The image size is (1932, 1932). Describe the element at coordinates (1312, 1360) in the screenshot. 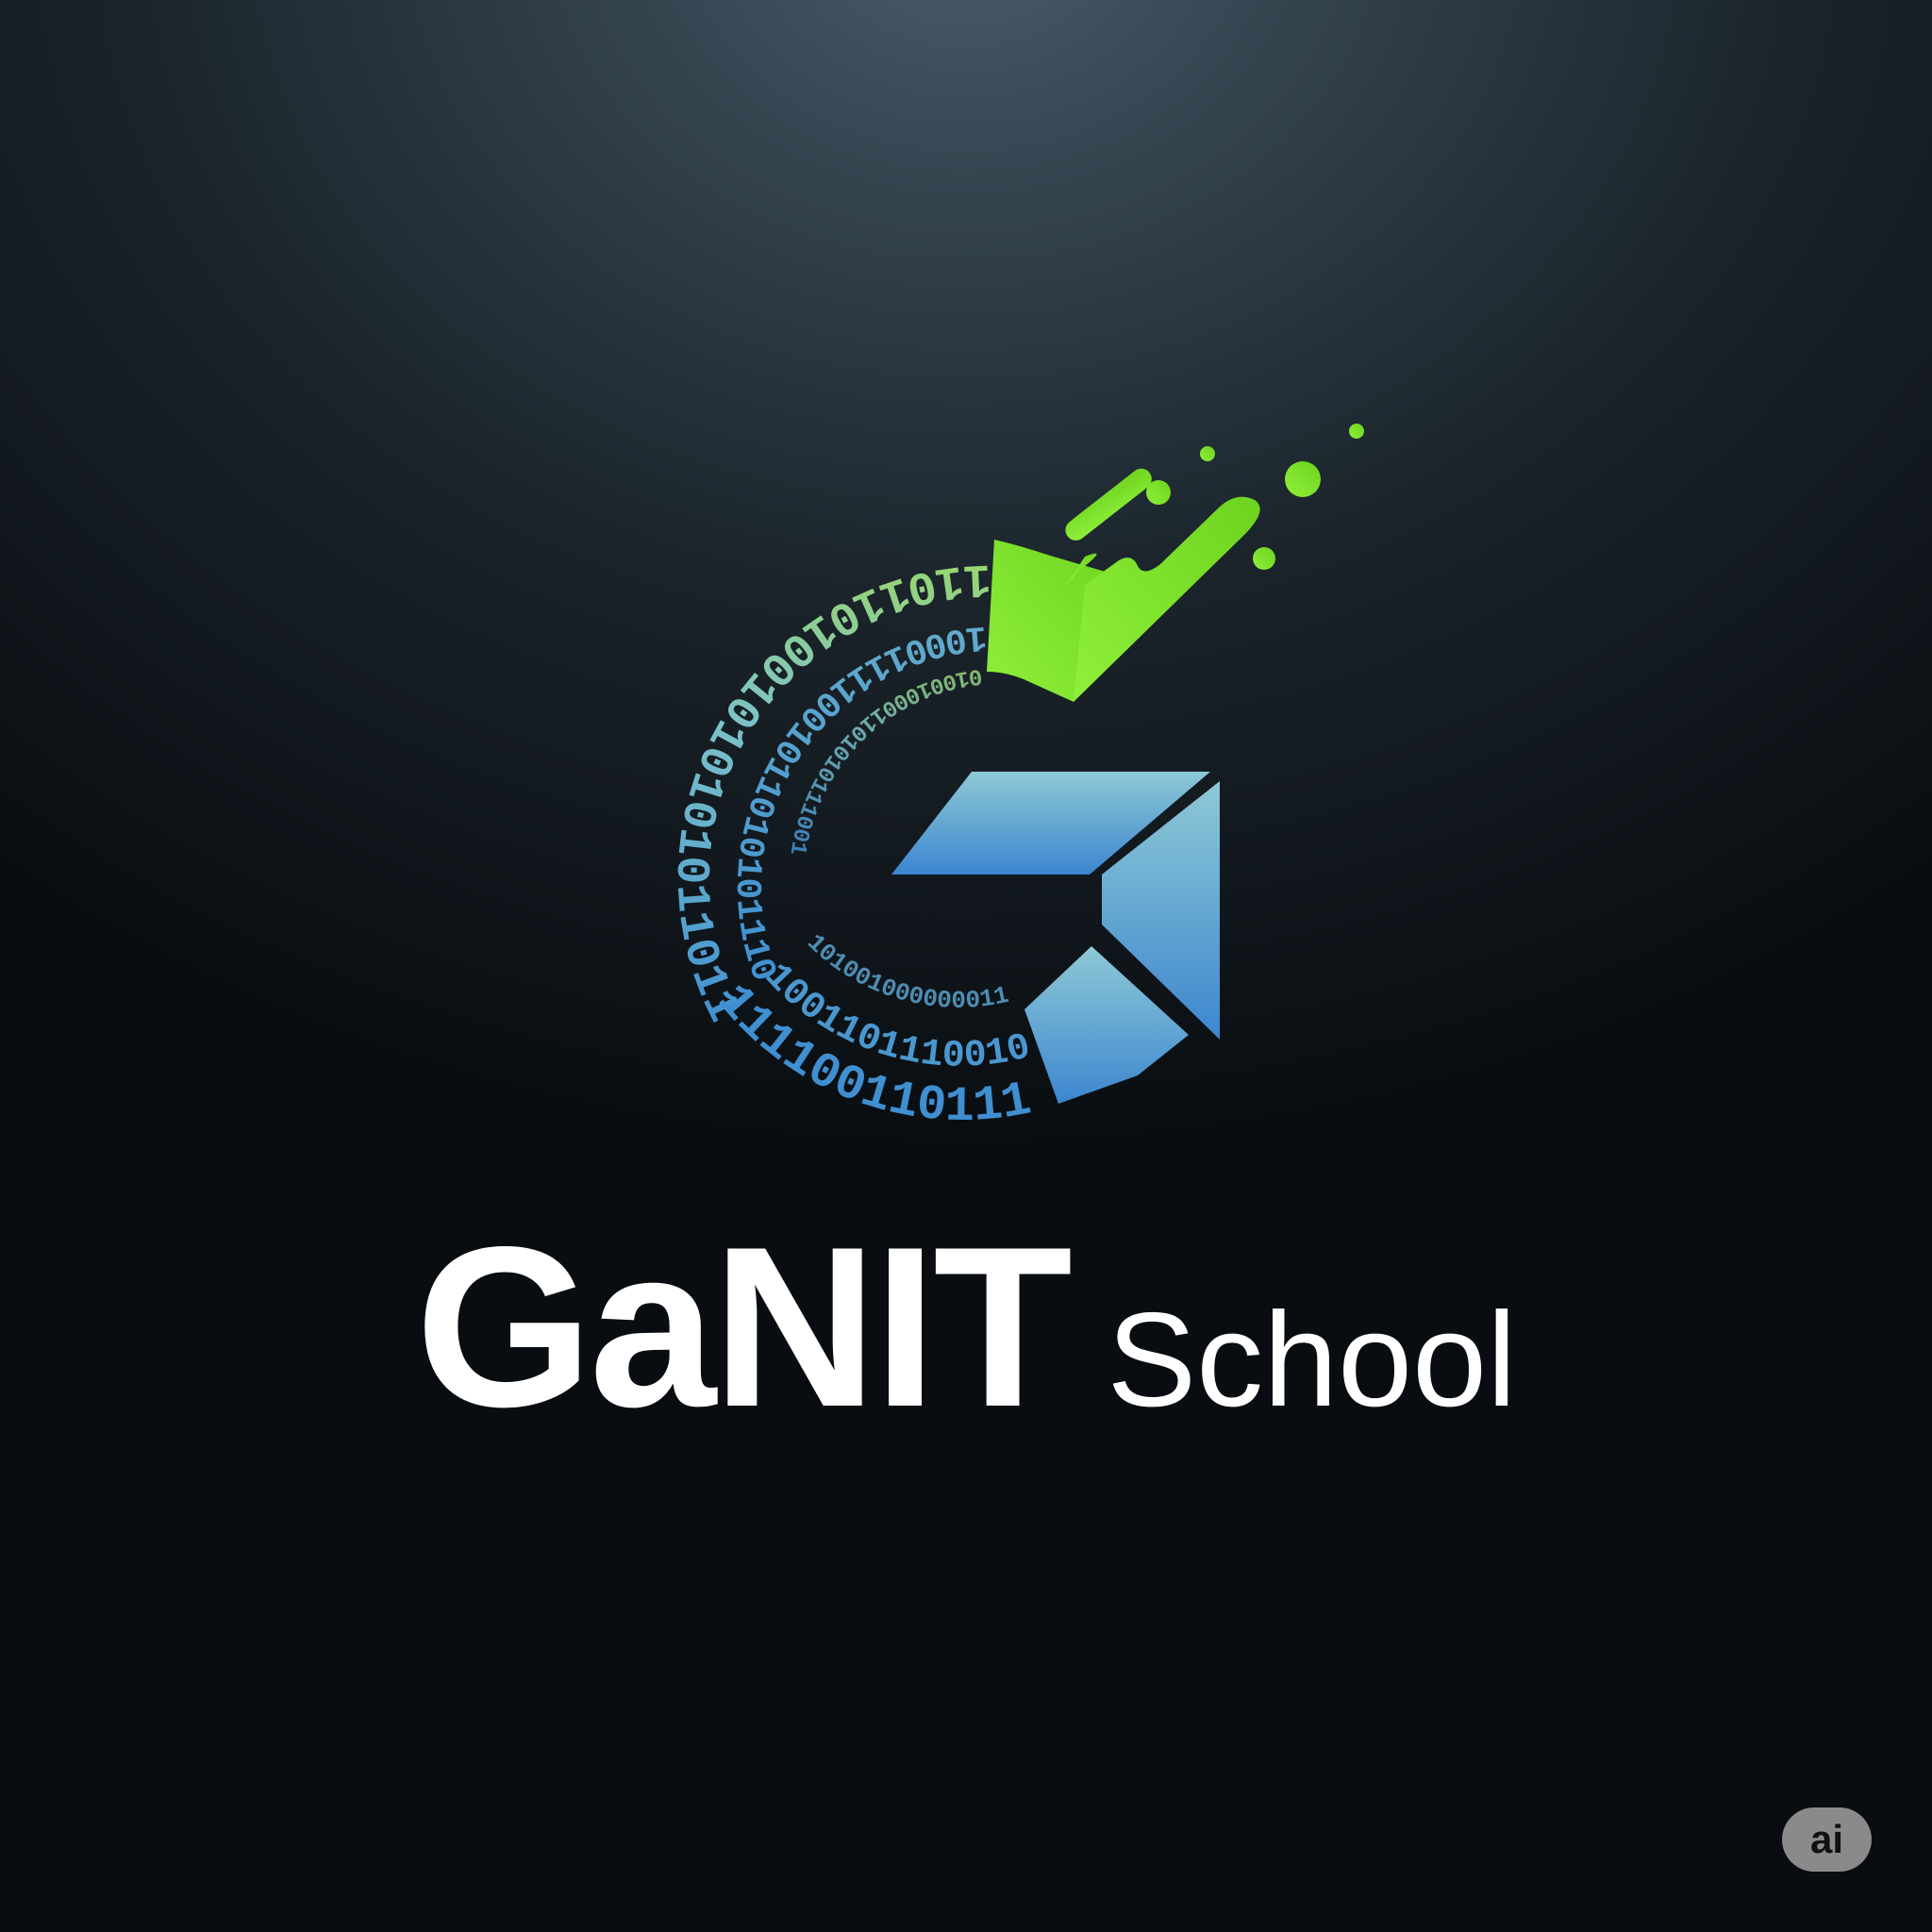

I see `brand-suffix: School` at that location.